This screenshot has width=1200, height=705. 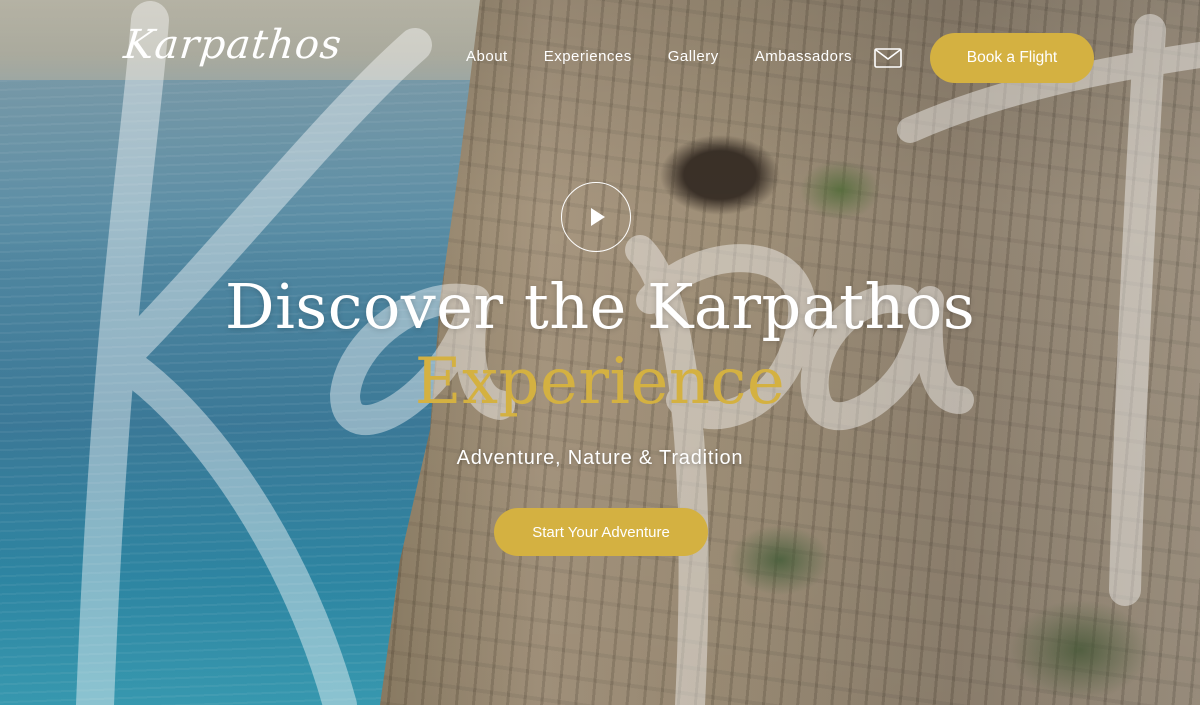 I want to click on start-your-adventure-button: Start Your Adventure, so click(x=601, y=532).